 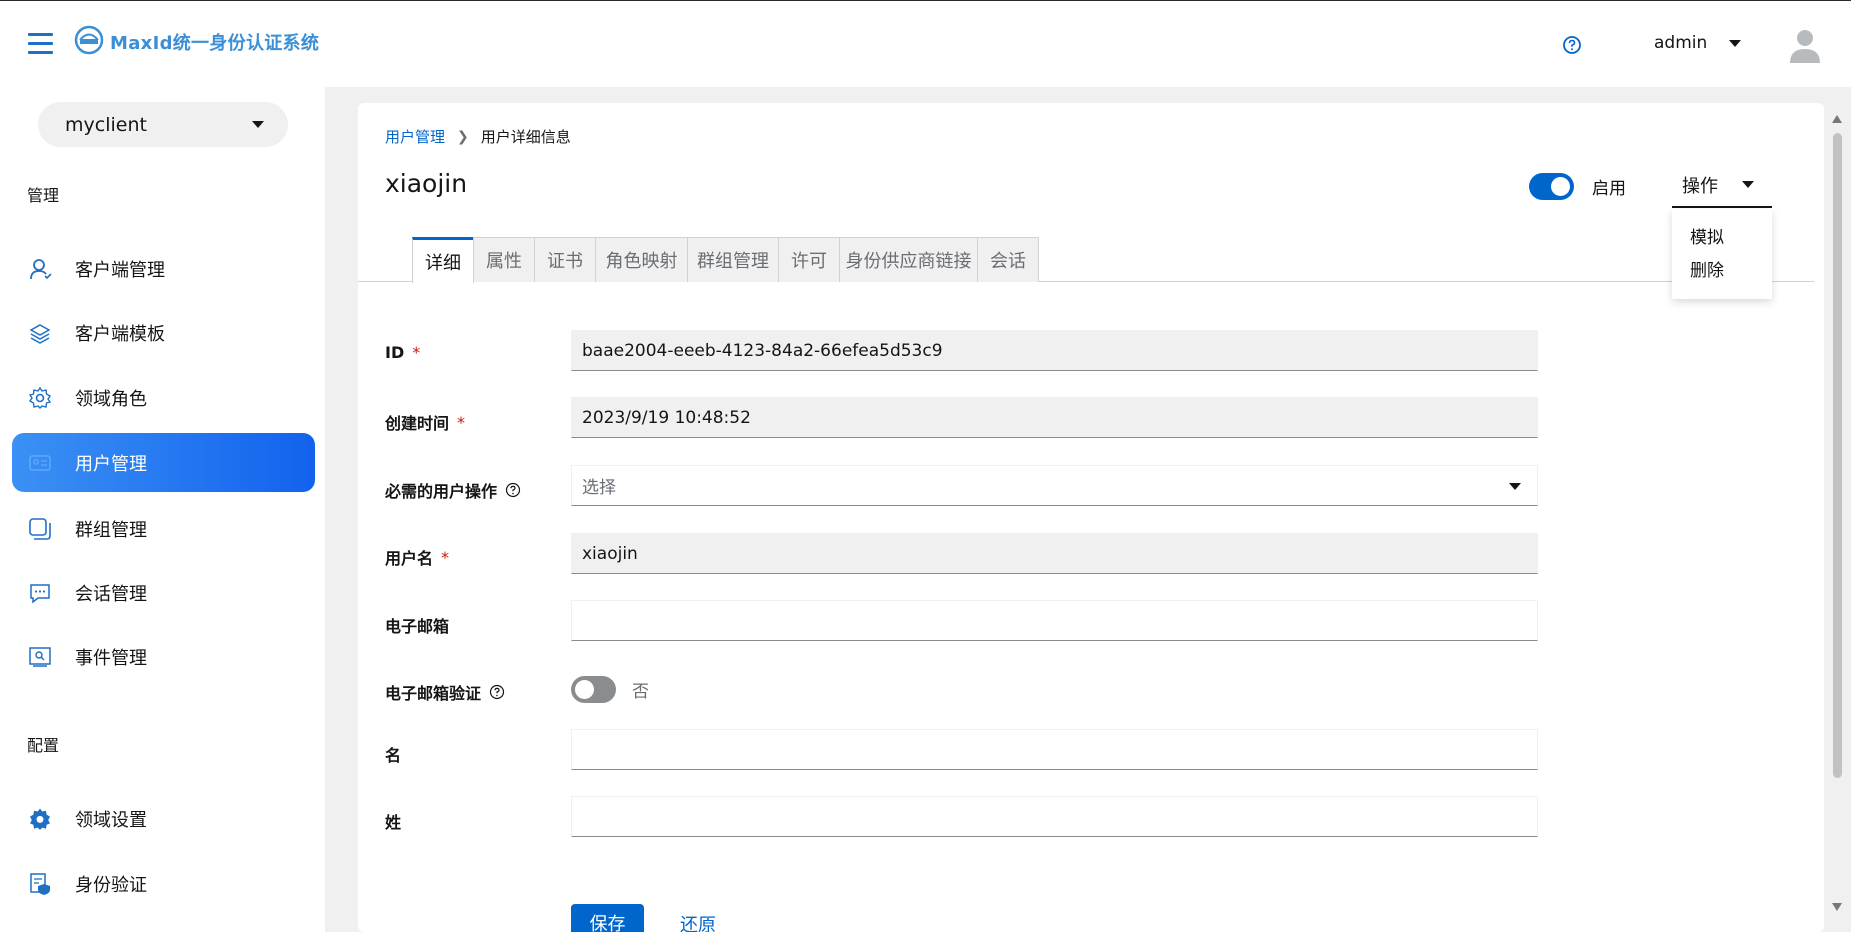 What do you see at coordinates (215, 43) in the screenshot?
I see `app-title: MaxId统一身份认证系统` at bounding box center [215, 43].